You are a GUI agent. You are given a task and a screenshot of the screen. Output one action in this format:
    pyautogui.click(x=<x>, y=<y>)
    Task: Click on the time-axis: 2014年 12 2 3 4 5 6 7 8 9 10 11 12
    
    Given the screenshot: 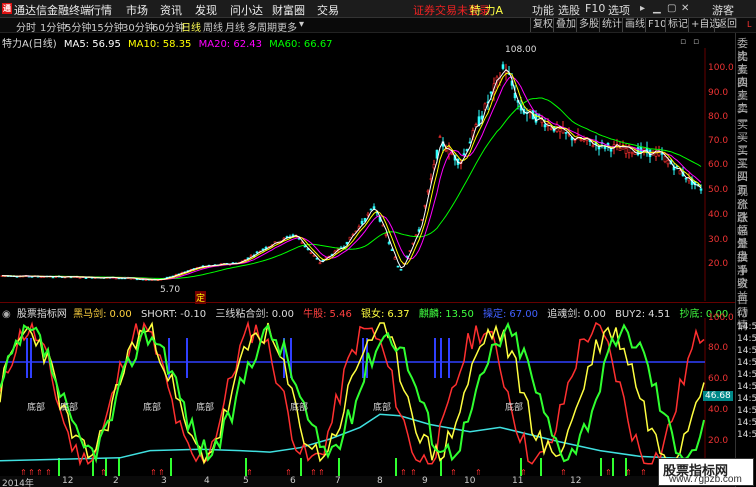 What is the action you would take?
    pyautogui.click(x=367, y=481)
    